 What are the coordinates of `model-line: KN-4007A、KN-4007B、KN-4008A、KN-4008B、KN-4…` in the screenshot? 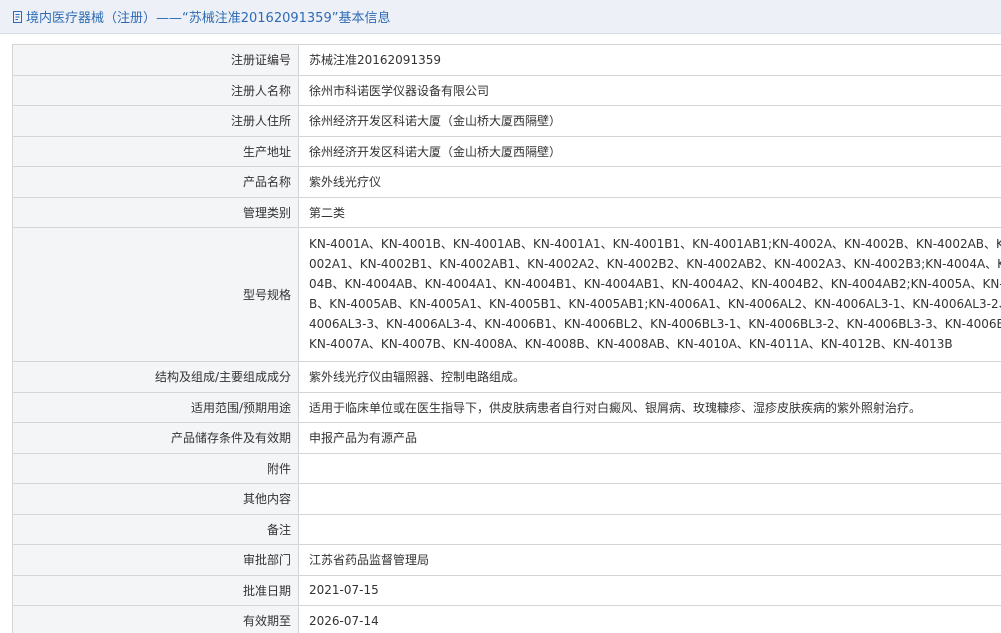 It's located at (631, 344).